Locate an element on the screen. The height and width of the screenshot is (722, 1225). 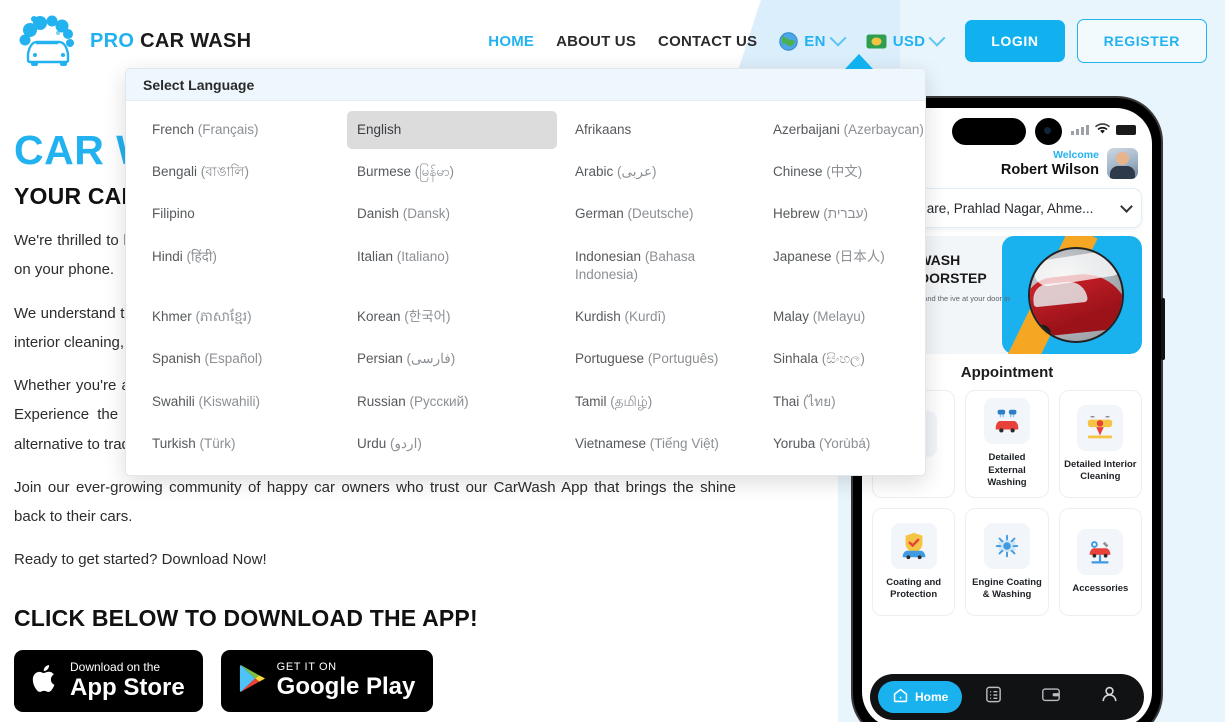
language-option-swahili: Swahili (Kiswahili) is located at coordinates (240, 402).